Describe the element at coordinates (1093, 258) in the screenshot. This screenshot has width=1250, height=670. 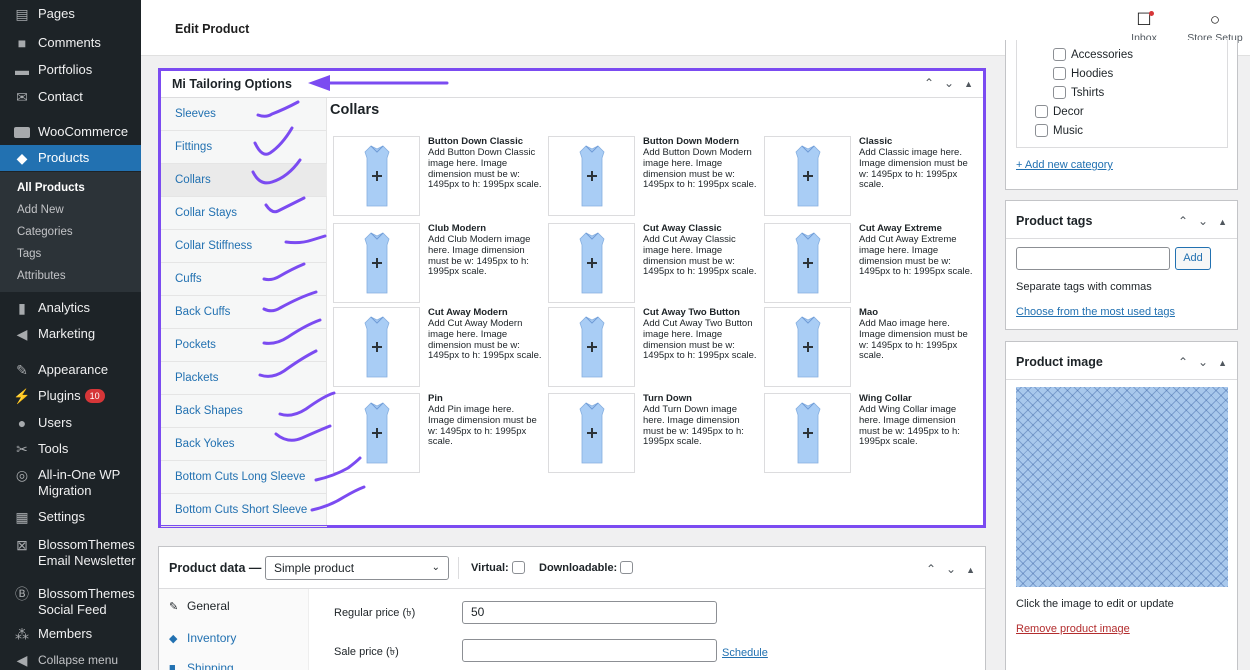
I see `tag-input` at that location.